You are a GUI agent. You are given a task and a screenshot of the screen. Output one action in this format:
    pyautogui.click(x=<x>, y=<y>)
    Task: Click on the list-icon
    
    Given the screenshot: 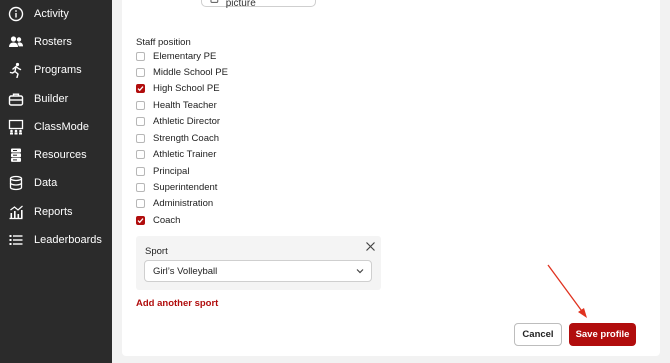 What is the action you would take?
    pyautogui.click(x=16, y=240)
    